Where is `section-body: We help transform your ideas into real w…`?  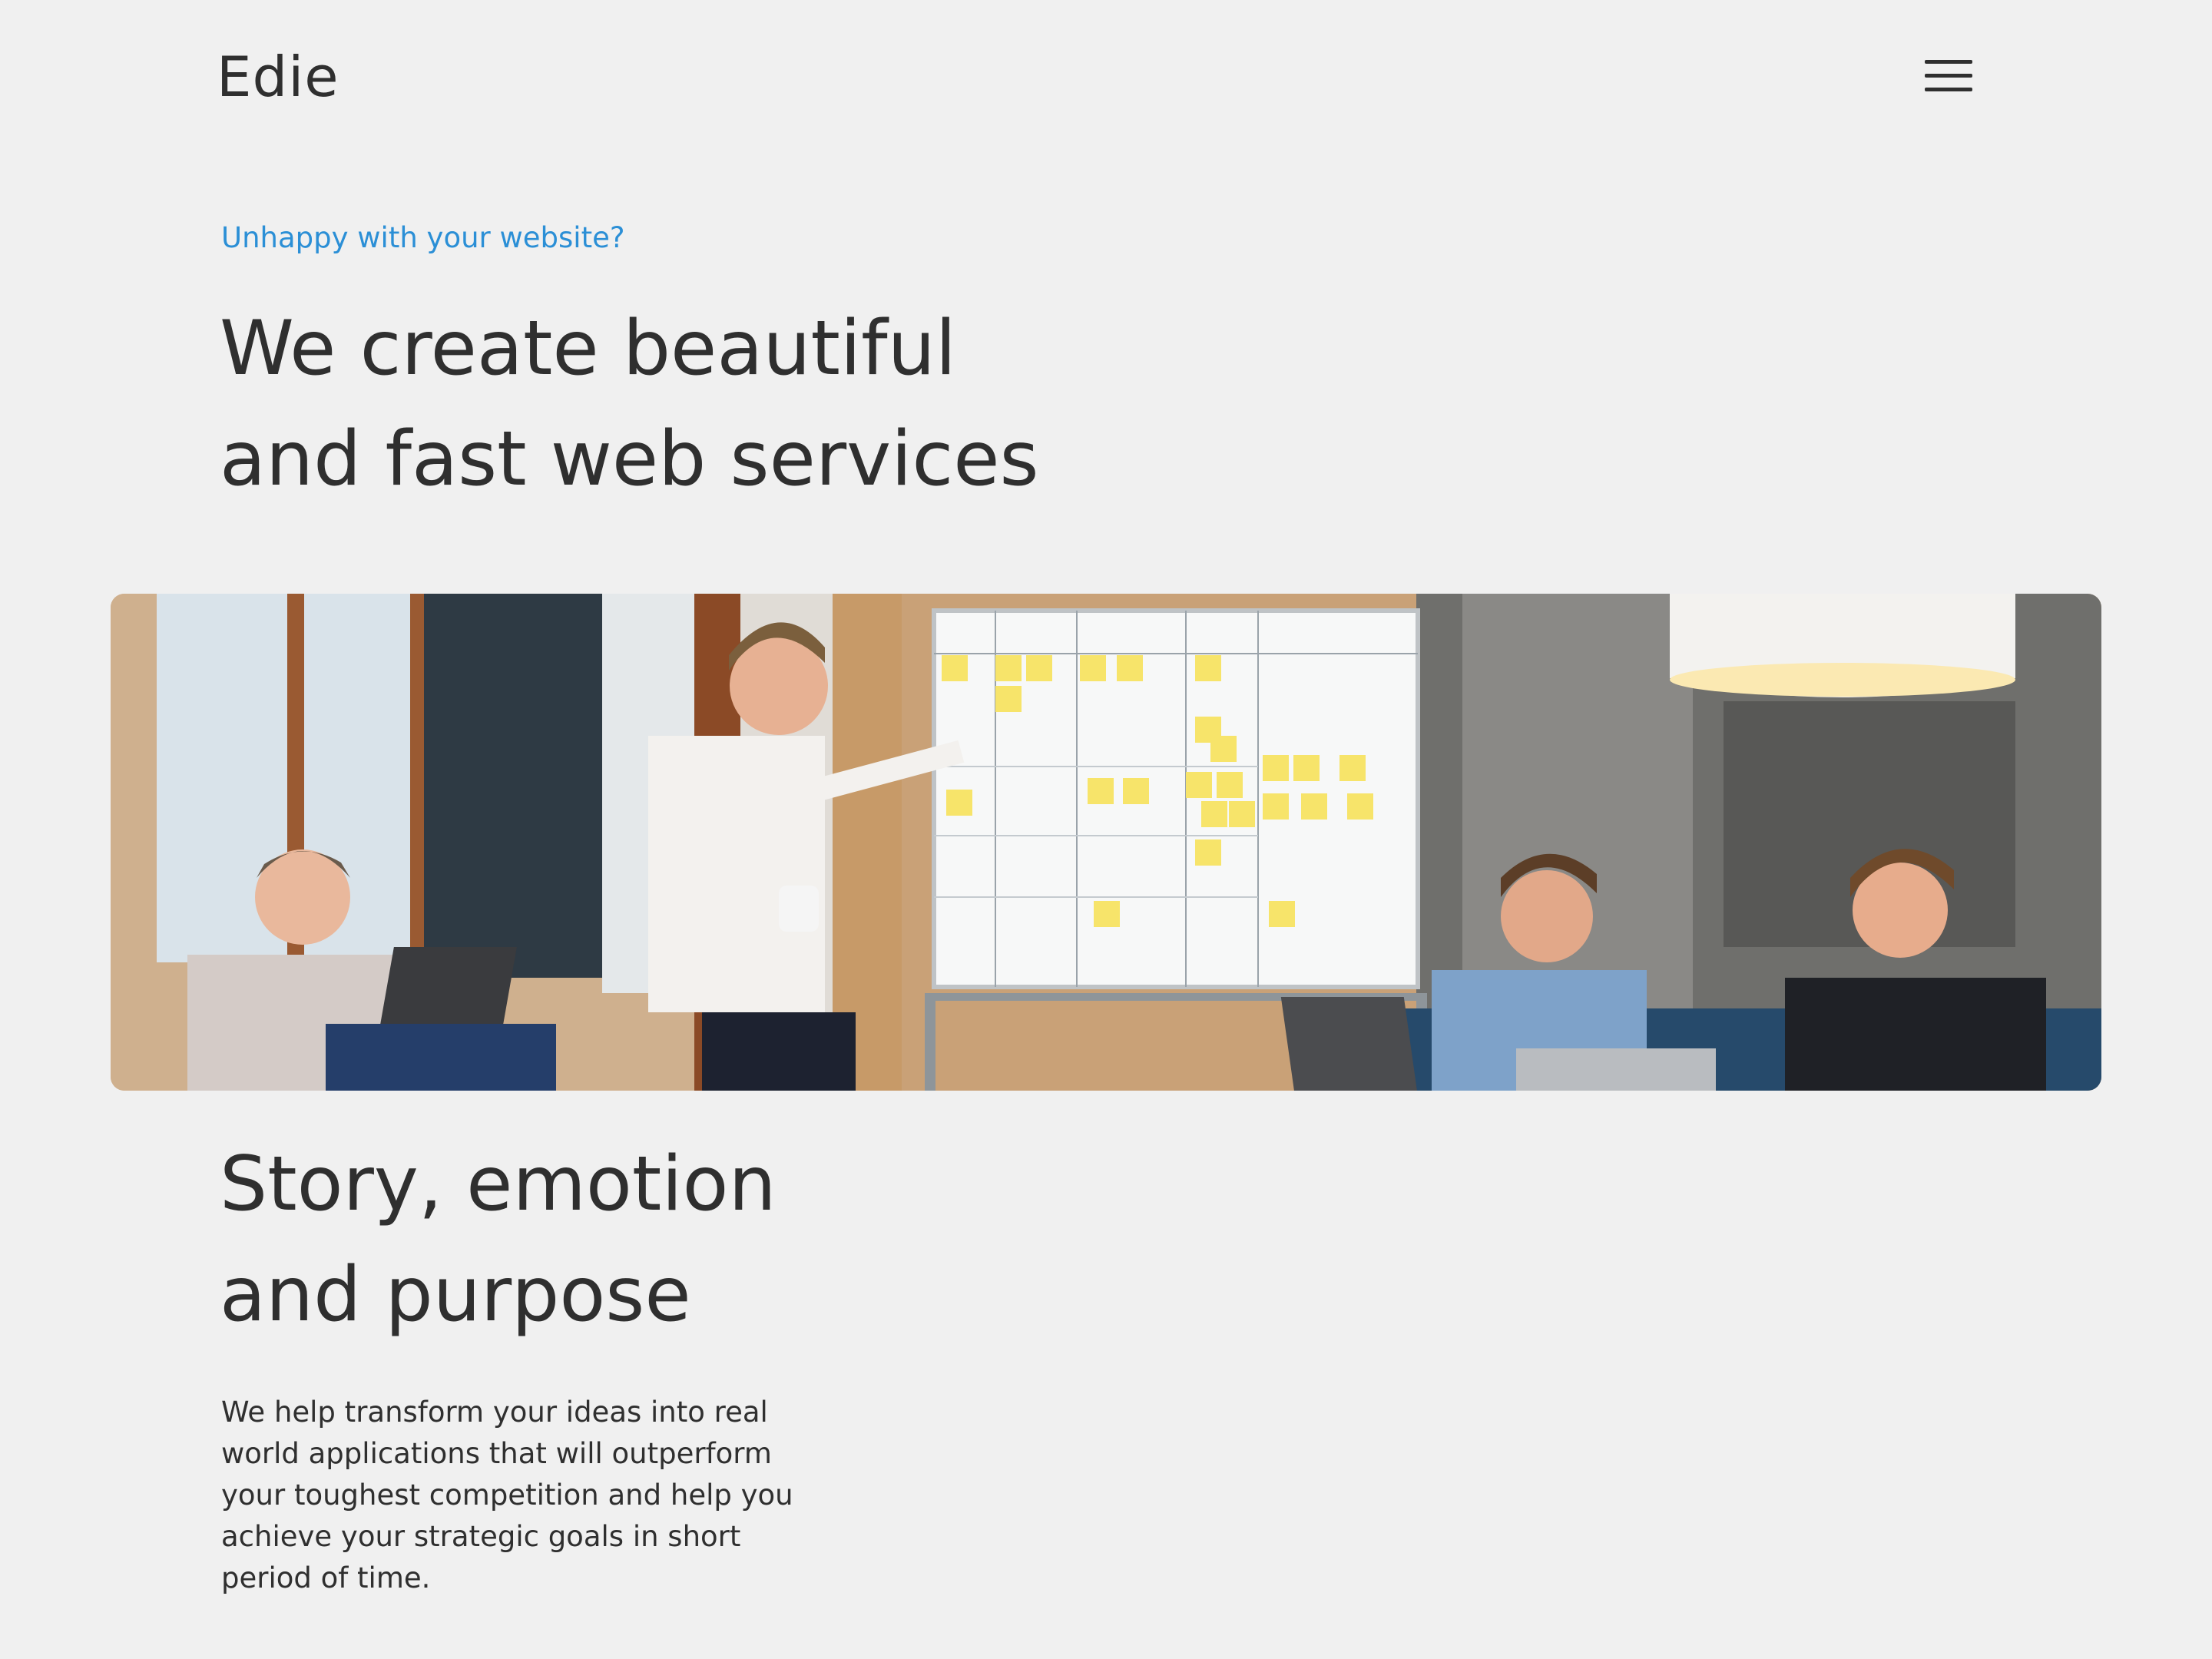 section-body: We help transform your ideas into real w… is located at coordinates (507, 1495).